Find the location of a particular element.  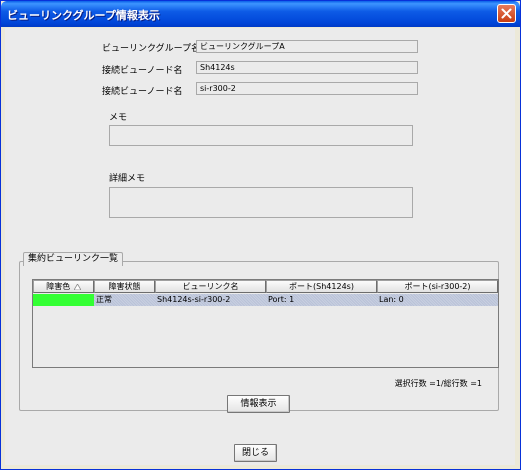

close-icon is located at coordinates (506, 13).